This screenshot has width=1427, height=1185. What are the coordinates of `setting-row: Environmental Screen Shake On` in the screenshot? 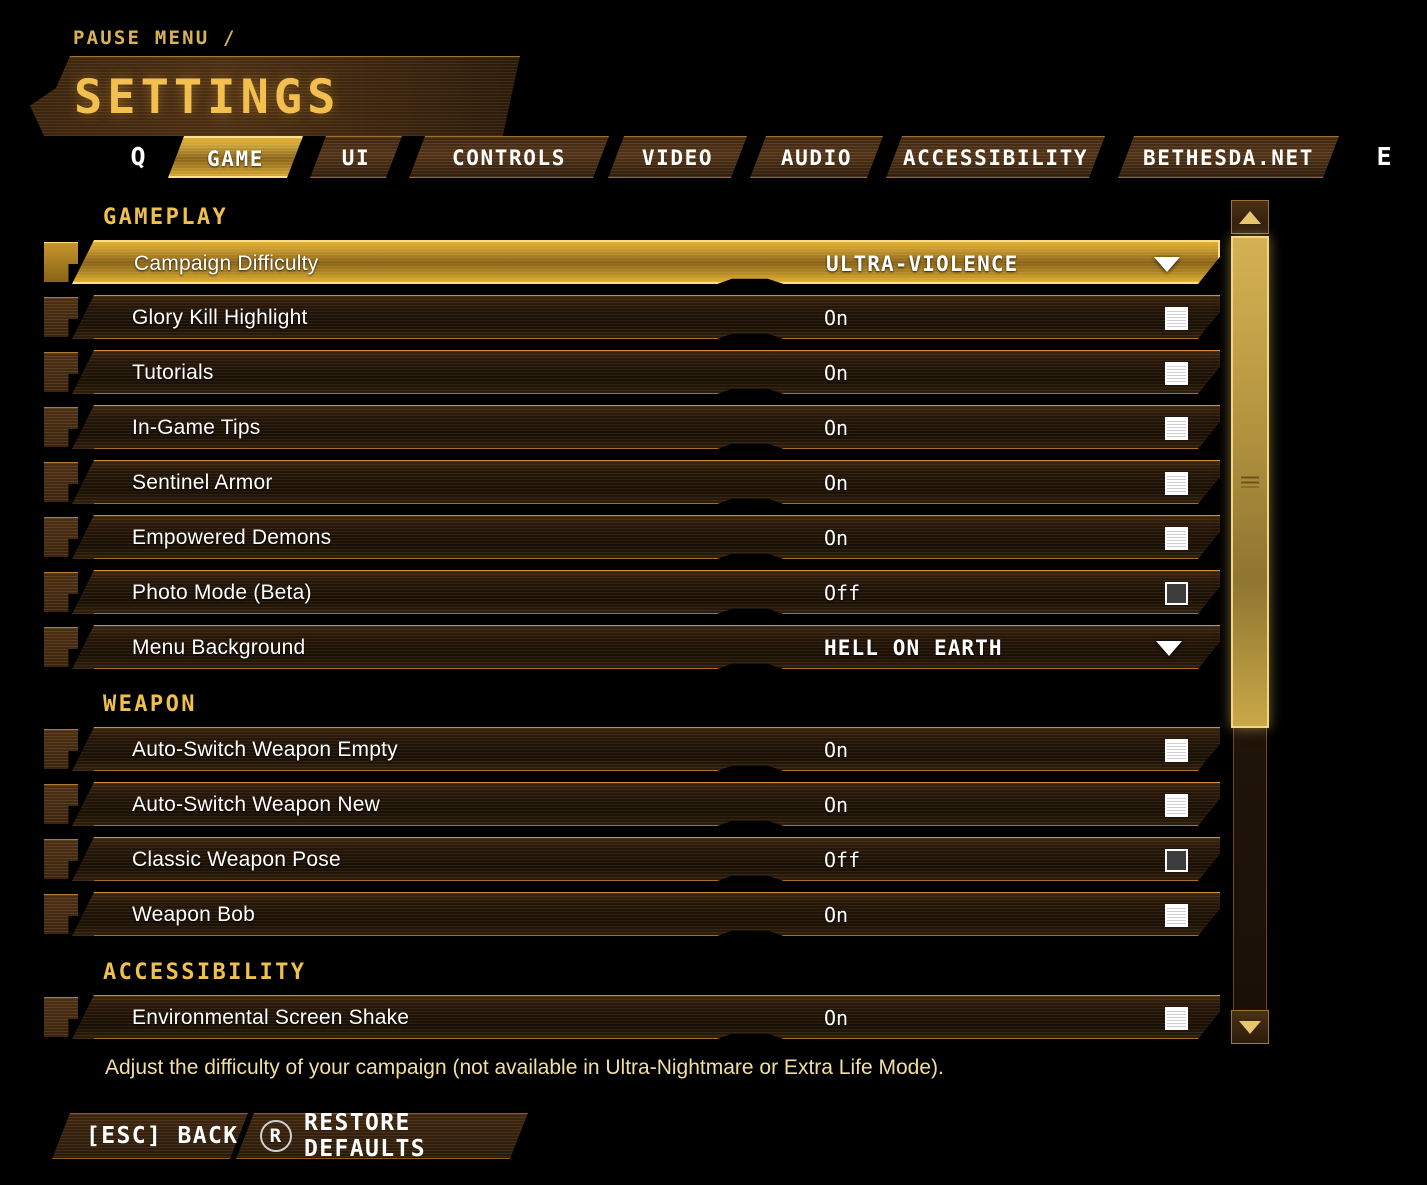 It's located at (632, 1017).